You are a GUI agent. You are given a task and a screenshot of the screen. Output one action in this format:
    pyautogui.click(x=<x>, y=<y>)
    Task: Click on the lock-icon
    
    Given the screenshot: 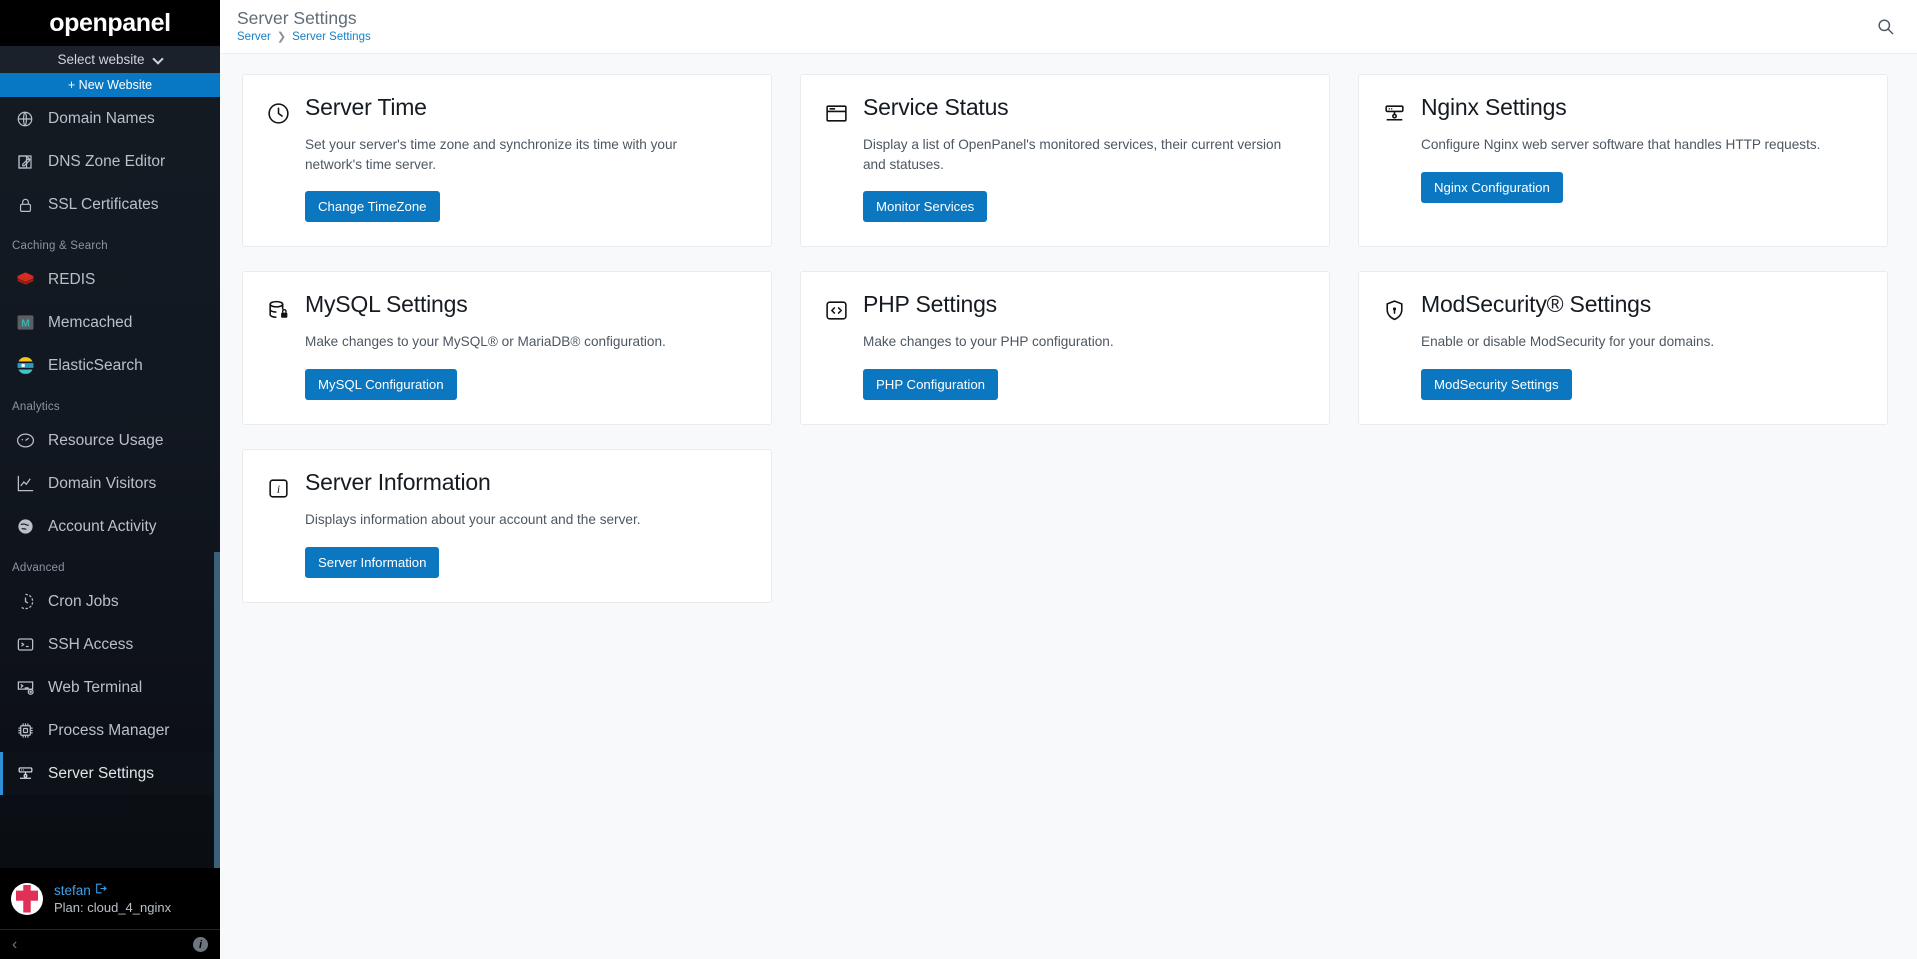 What is the action you would take?
    pyautogui.click(x=25, y=205)
    